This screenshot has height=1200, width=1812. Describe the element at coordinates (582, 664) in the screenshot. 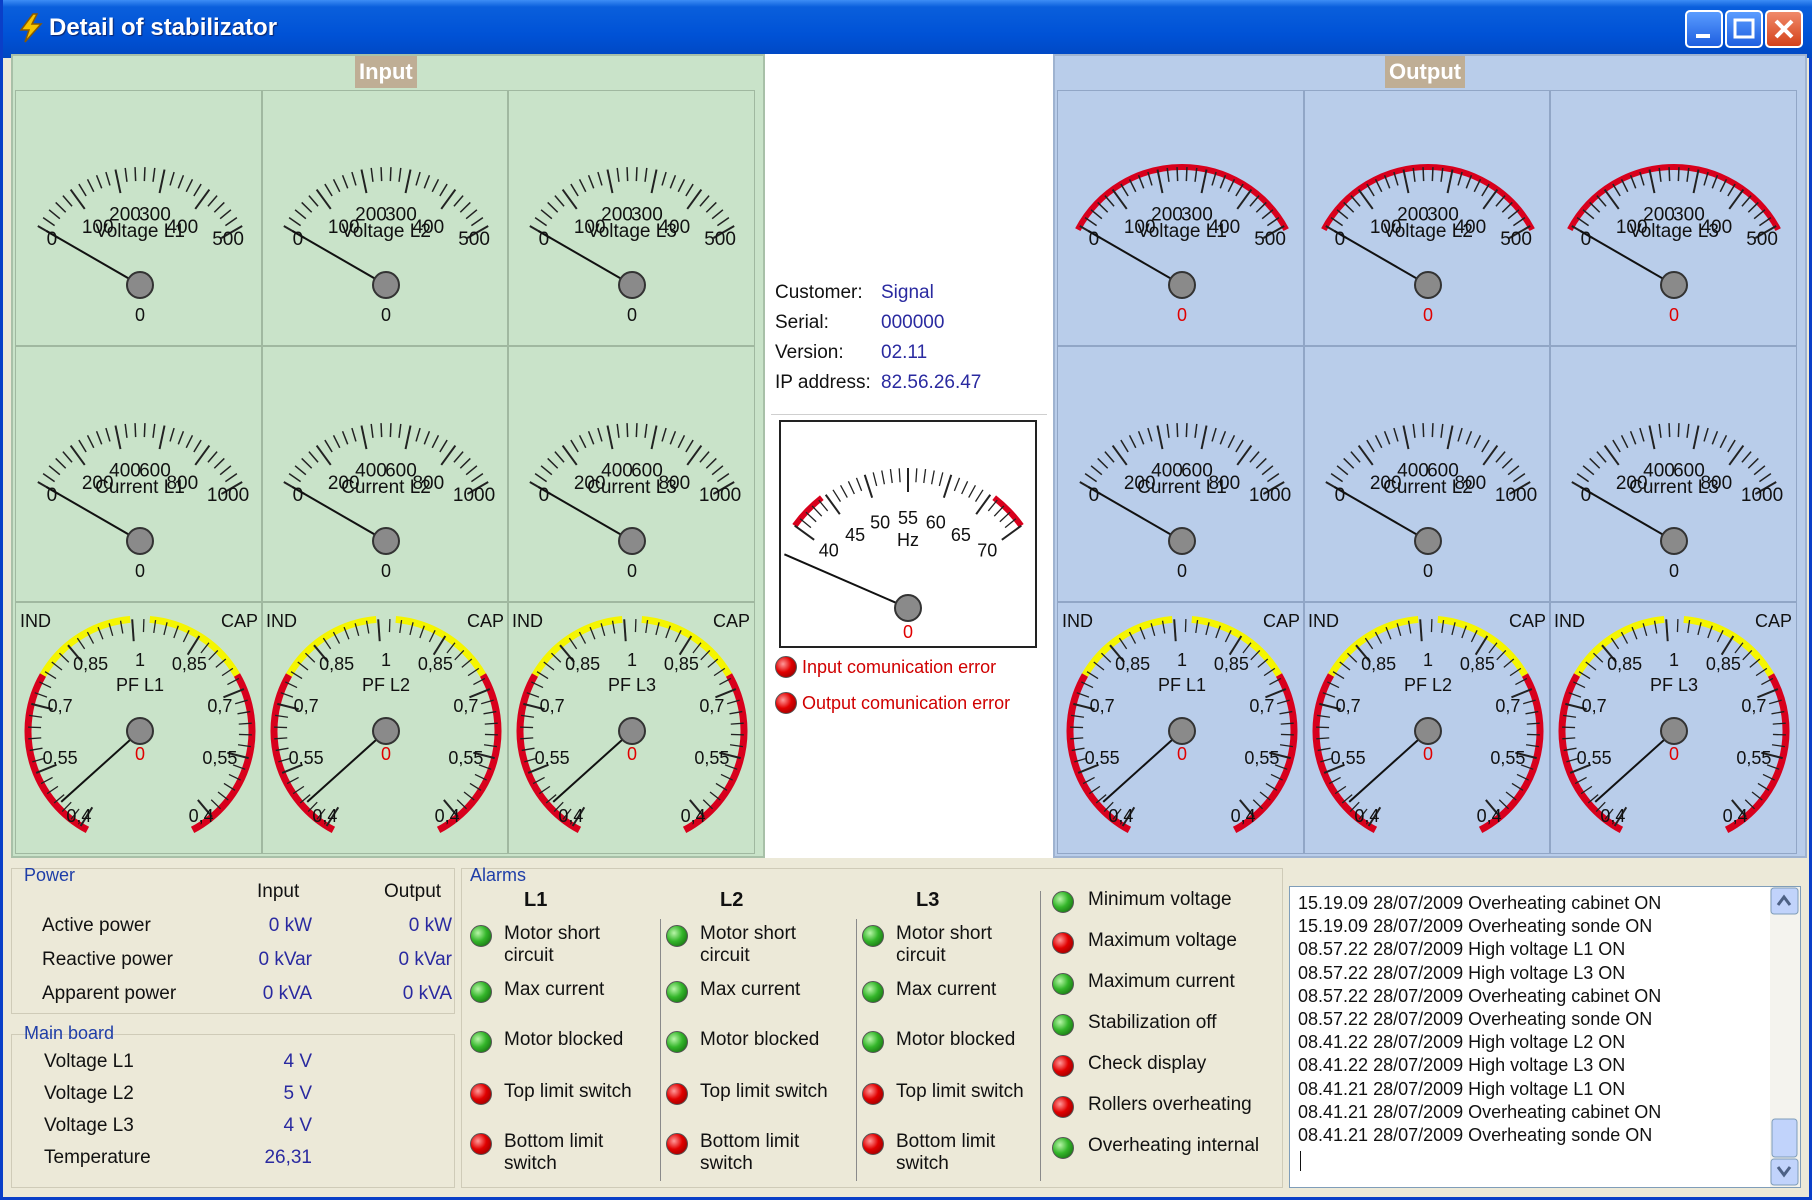

I see `pf-scale-label: 0,85` at that location.